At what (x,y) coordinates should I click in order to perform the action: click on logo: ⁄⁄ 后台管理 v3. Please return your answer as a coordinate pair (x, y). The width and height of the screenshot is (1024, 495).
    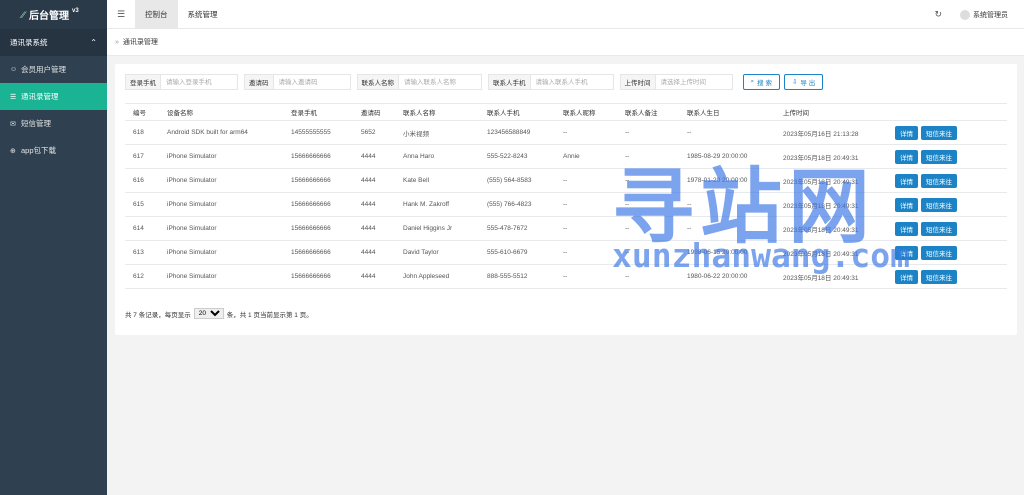
    Looking at the image, I should click on (53, 14).